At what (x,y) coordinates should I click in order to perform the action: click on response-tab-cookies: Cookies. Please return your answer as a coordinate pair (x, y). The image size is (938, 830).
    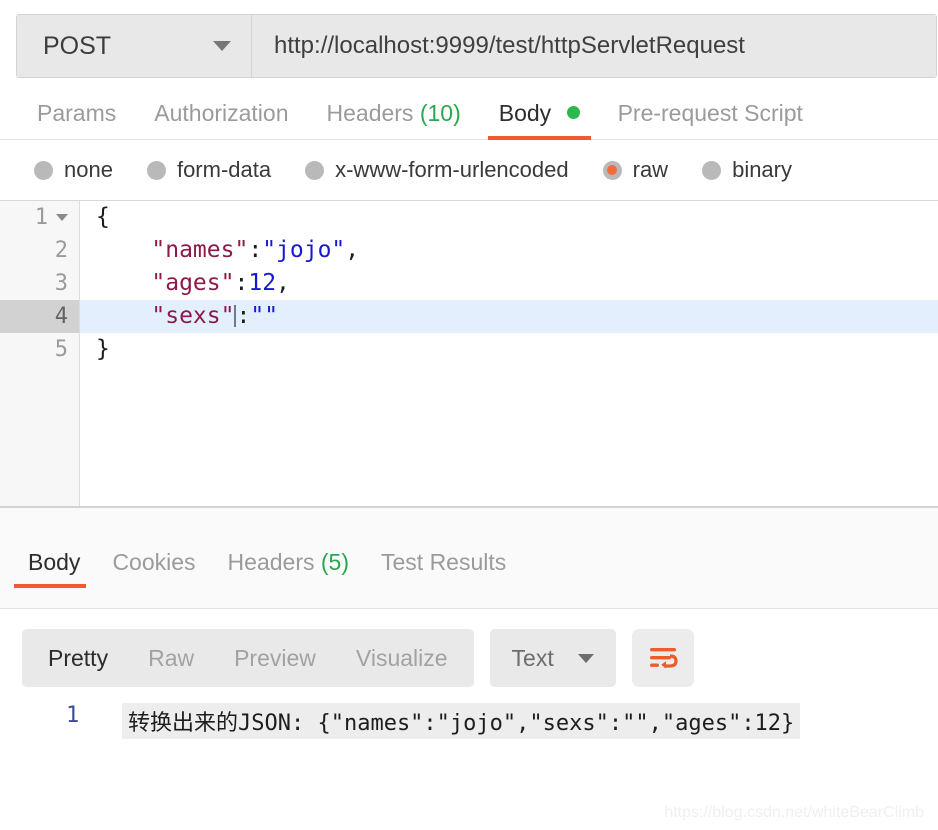
    Looking at the image, I should click on (153, 568).